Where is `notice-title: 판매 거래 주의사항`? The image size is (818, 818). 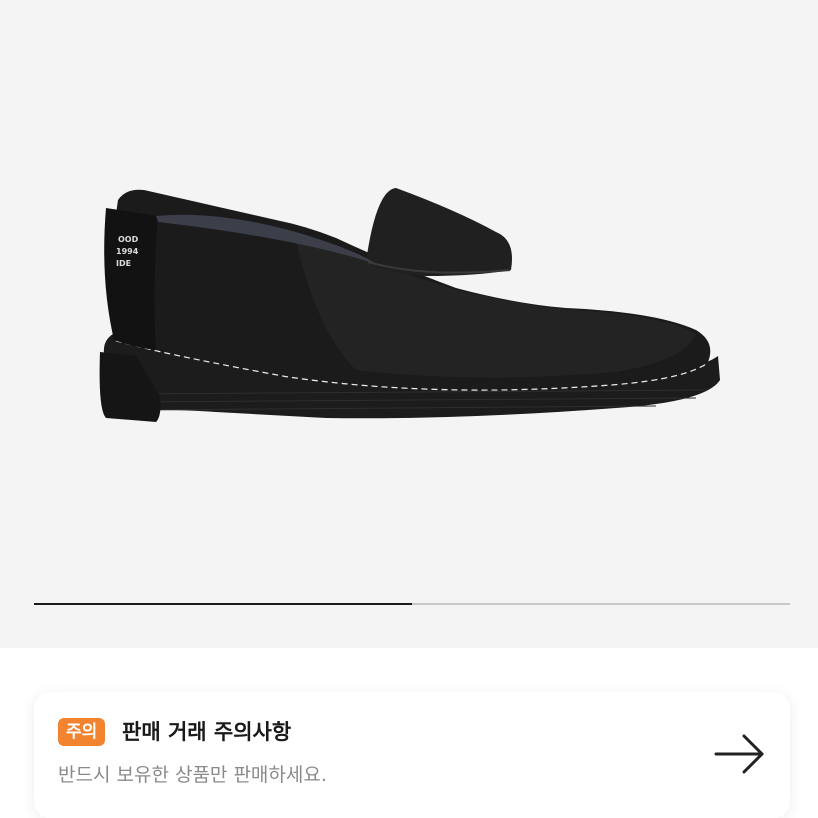
notice-title: 판매 거래 주의사항 is located at coordinates (207, 732).